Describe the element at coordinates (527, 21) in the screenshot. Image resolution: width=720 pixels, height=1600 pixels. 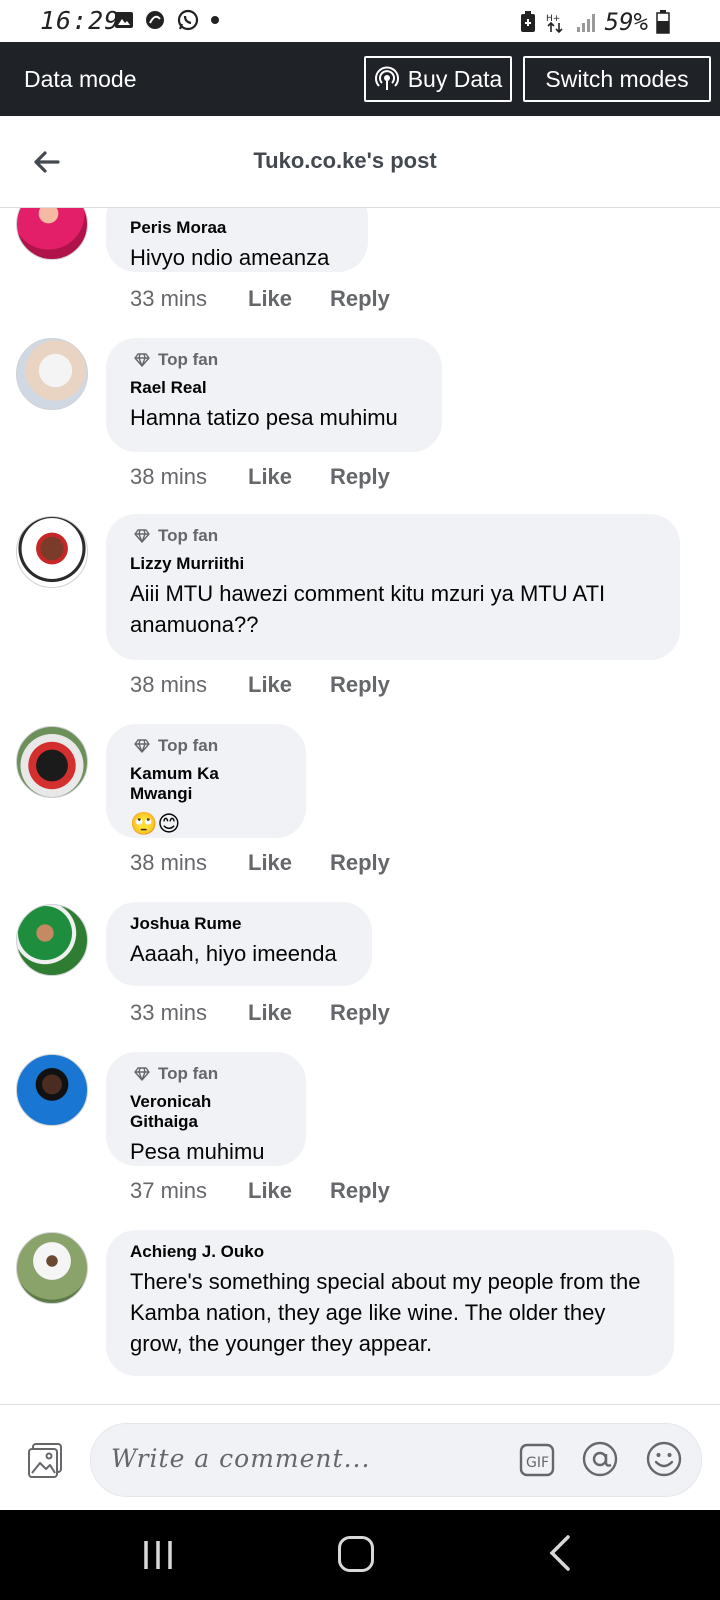
I see `battery-saver-icon` at that location.